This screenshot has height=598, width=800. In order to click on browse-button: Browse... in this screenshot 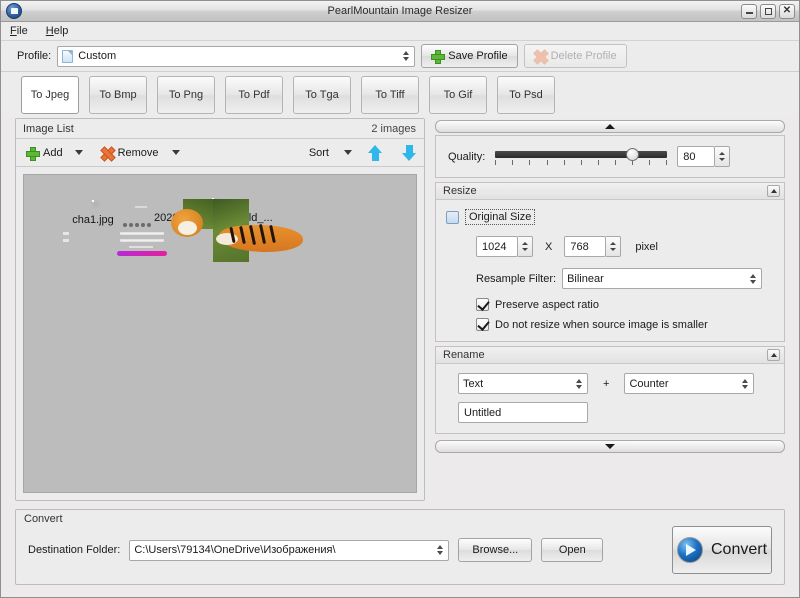, I will do `click(495, 550)`.